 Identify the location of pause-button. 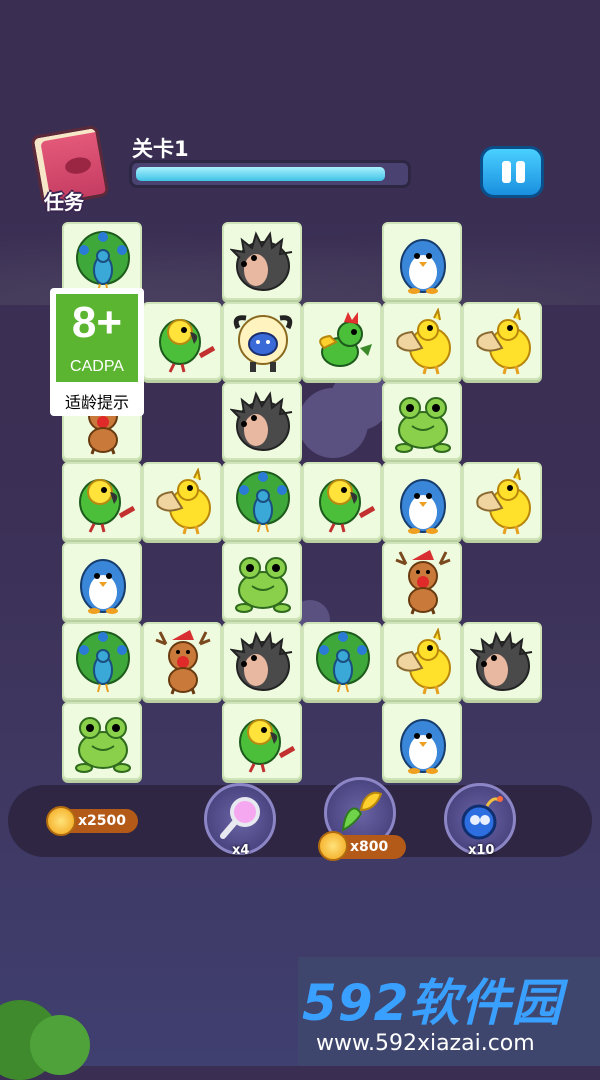
(512, 172).